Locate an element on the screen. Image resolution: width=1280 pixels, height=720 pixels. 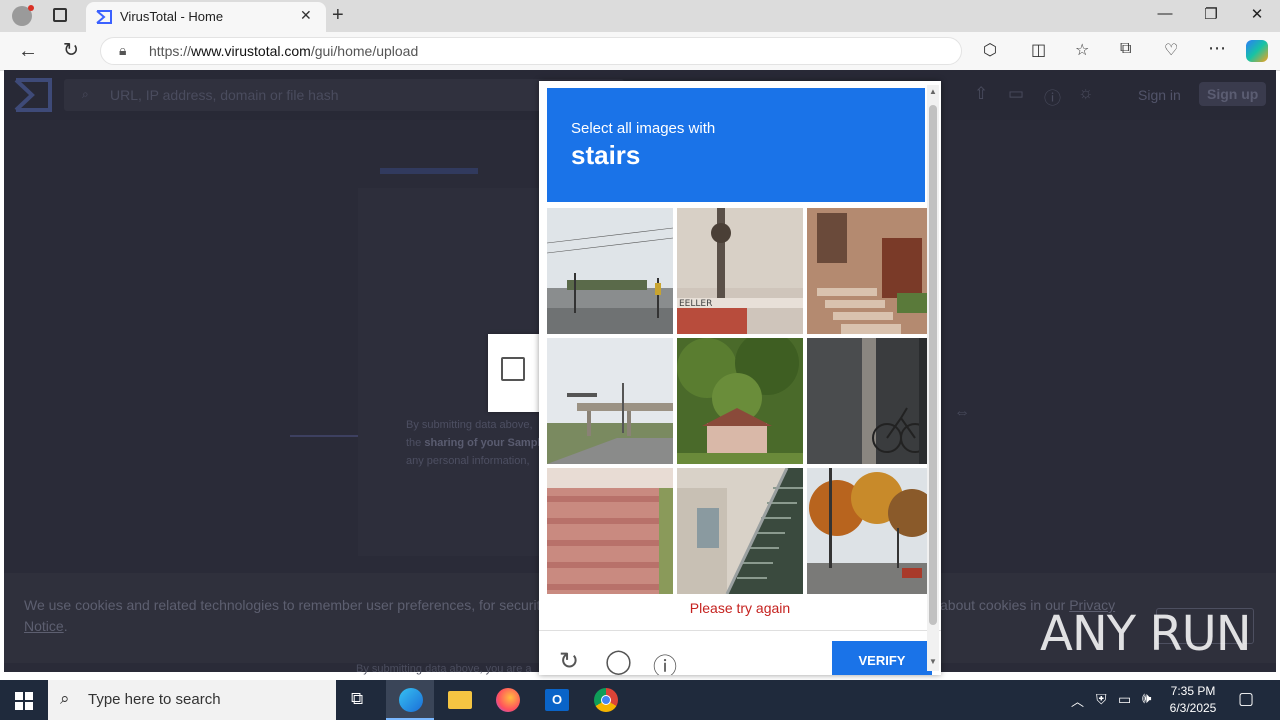
audio-challenge-icon: ◯ is located at coordinates (618, 661).